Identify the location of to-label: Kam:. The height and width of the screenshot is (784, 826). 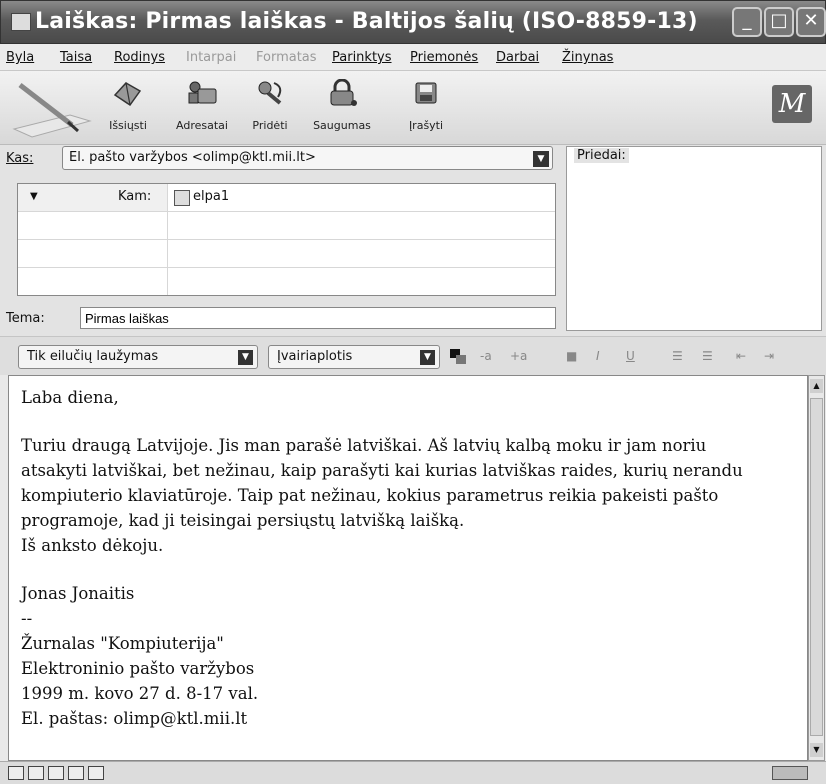
(135, 196).